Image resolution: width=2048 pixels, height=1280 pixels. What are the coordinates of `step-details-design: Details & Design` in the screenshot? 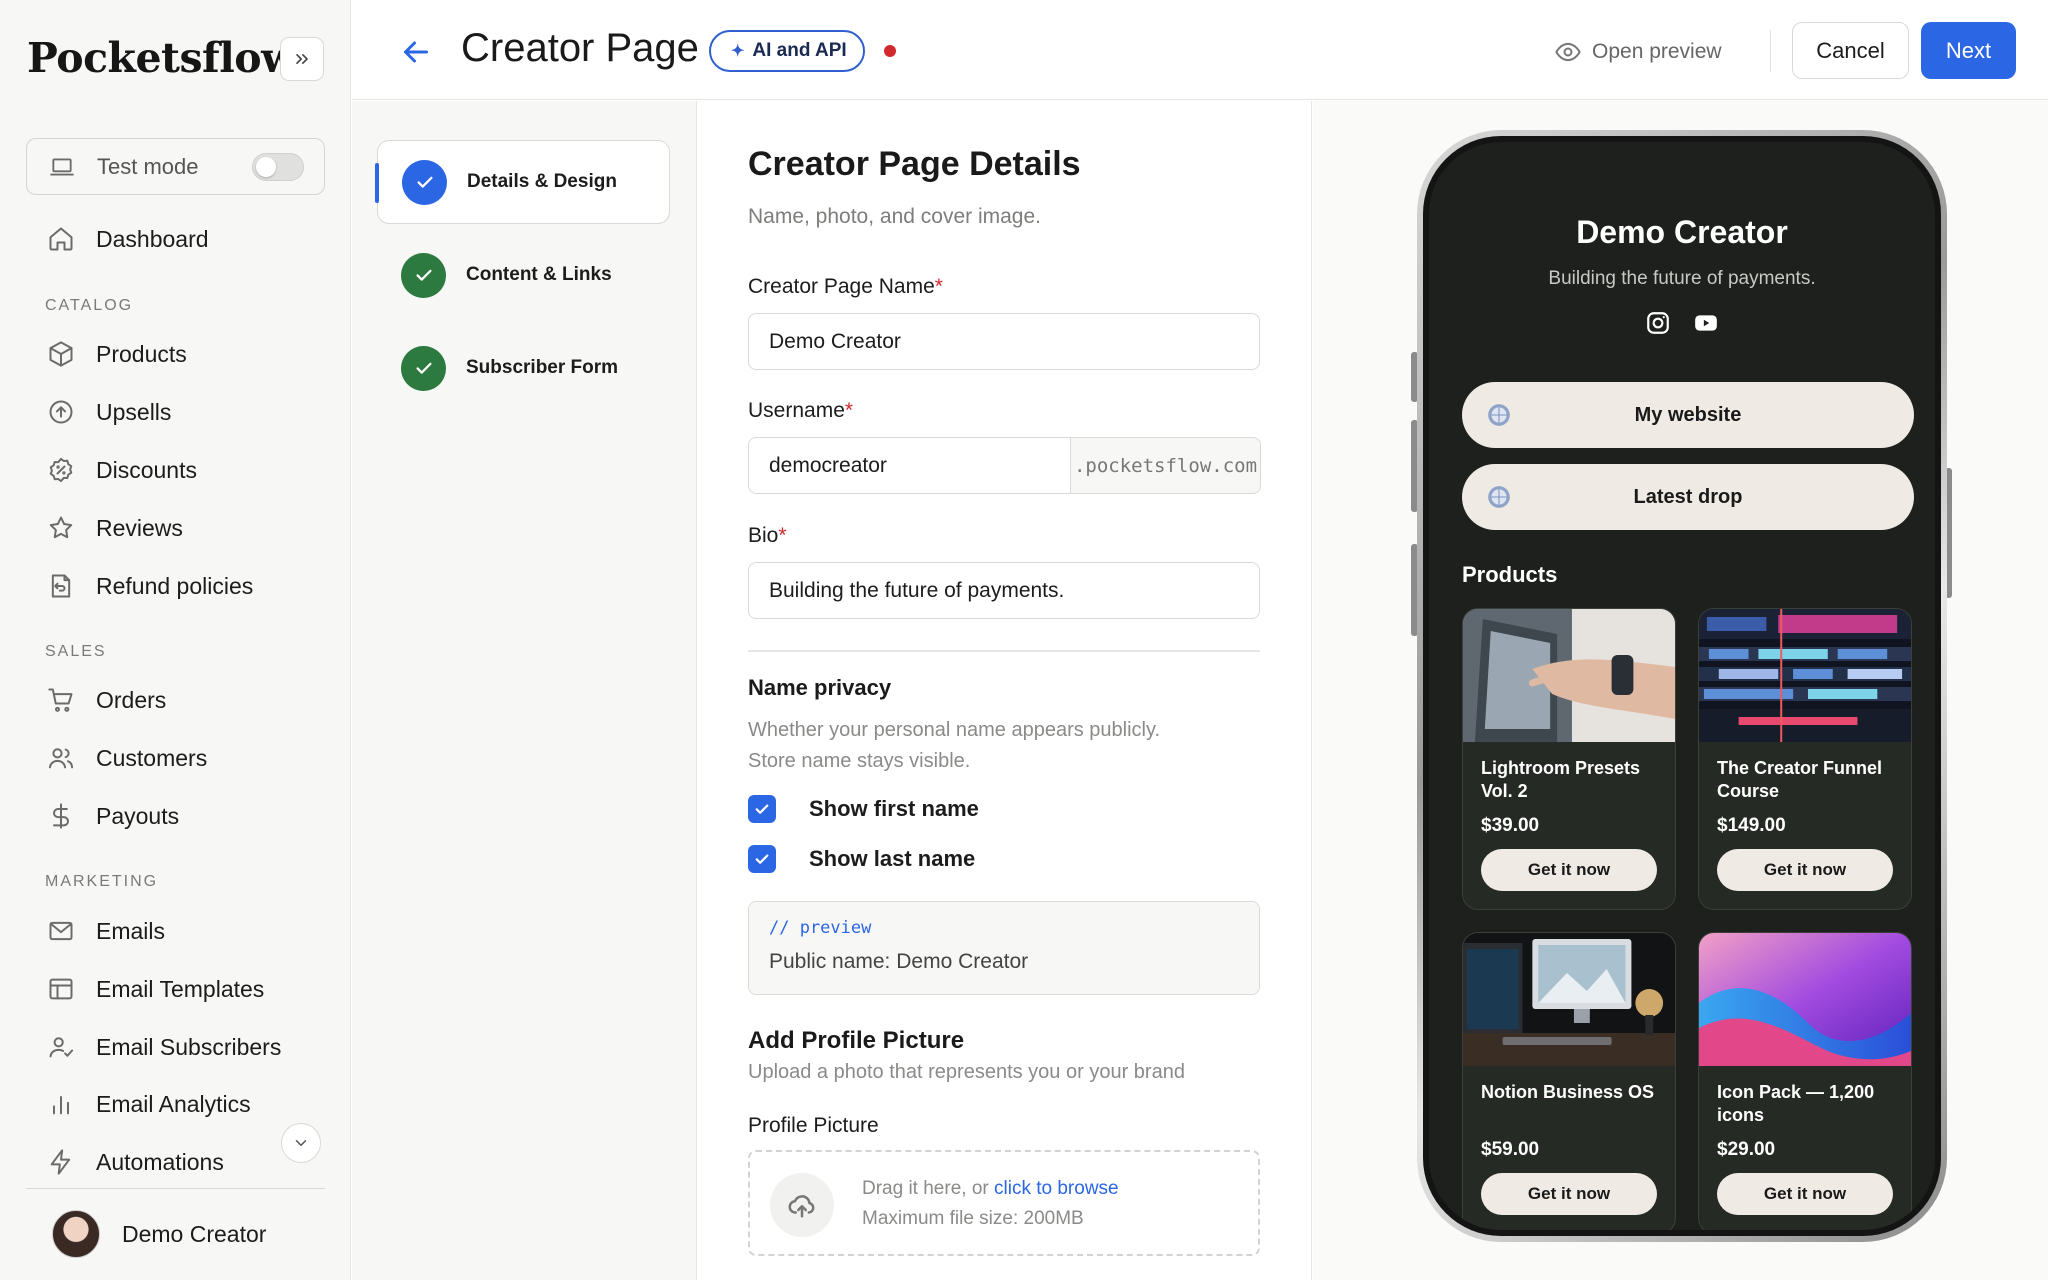 It's located at (522, 182).